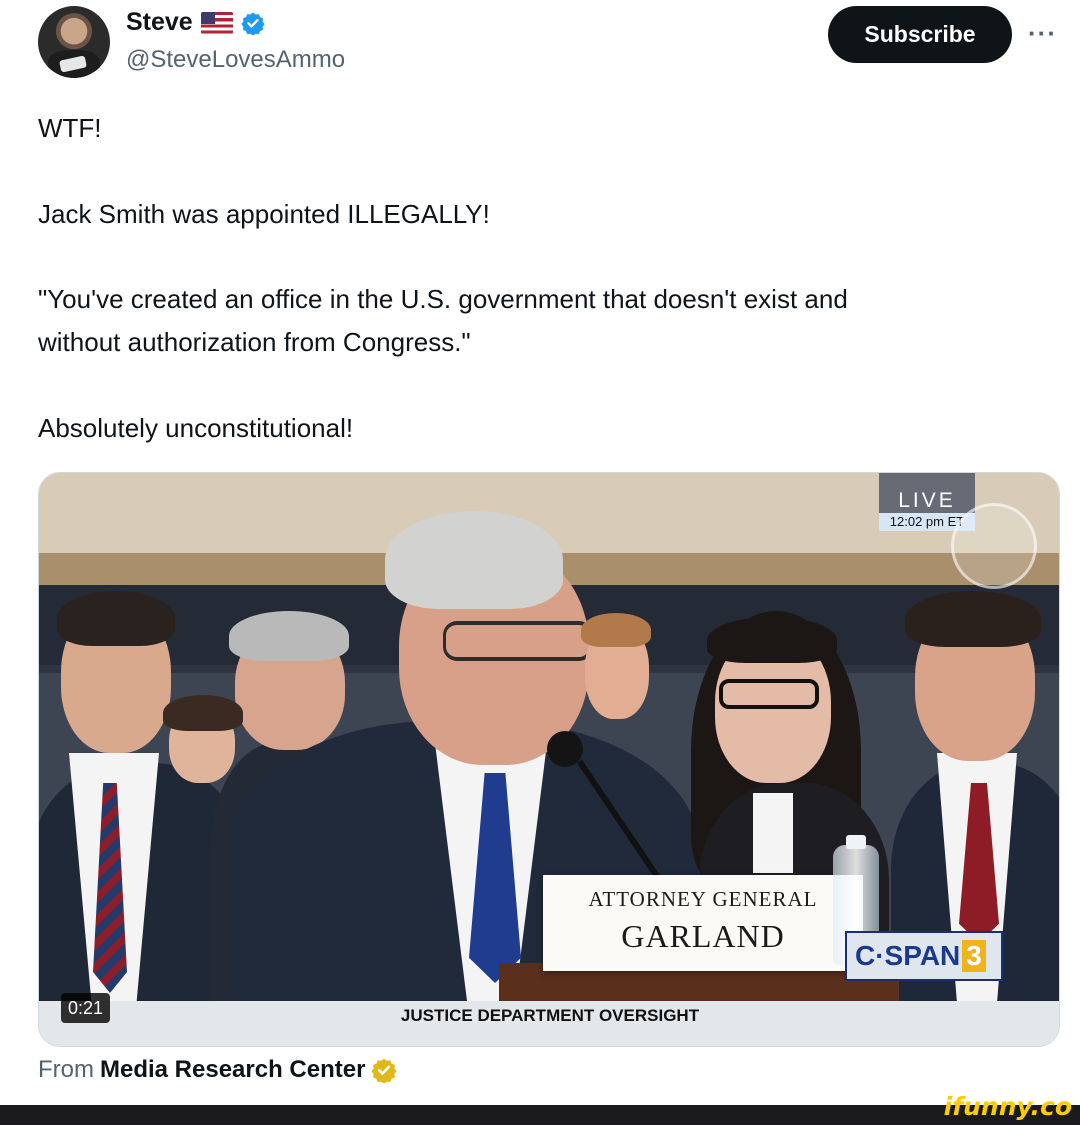 This screenshot has height=1125, width=1080. I want to click on tweet-text-line-4: Absolutely unconstitutional!, so click(196, 428).